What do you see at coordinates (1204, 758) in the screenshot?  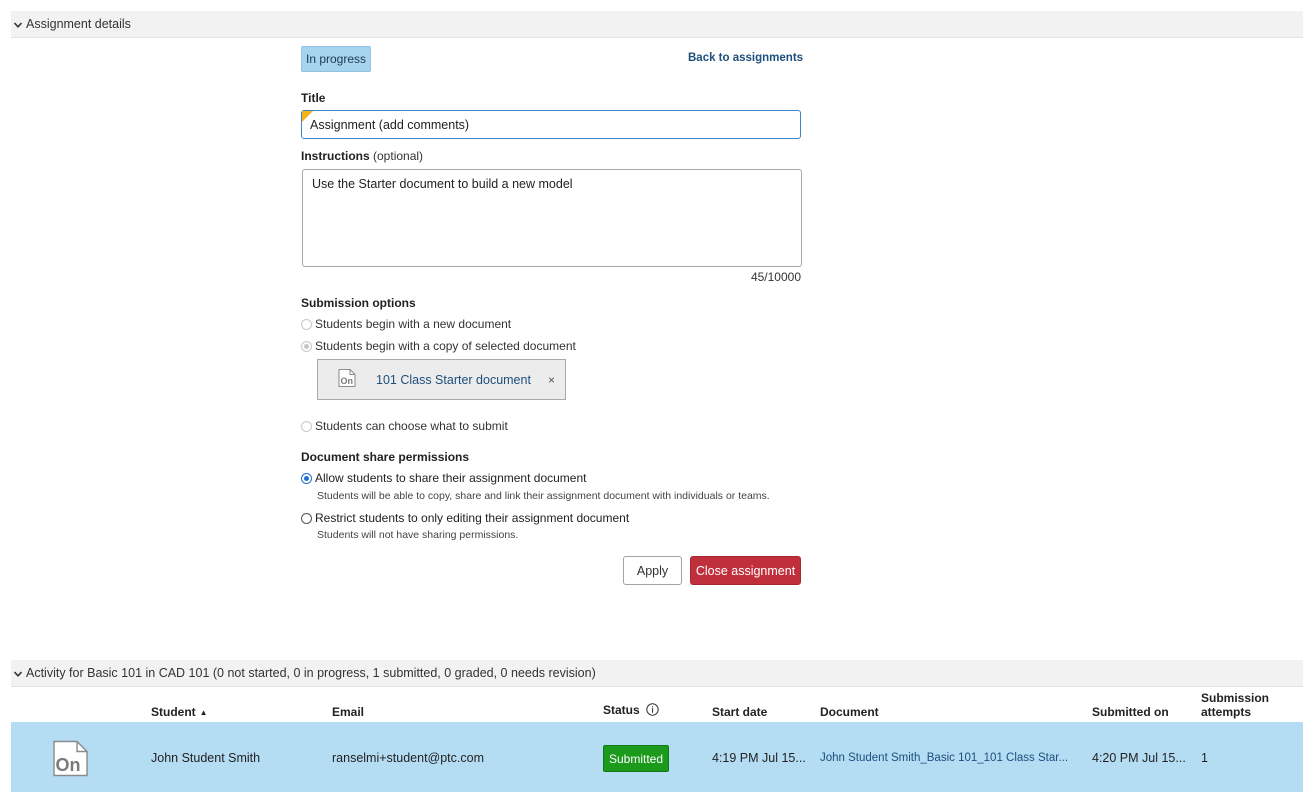 I see `submission-attempts: 1` at bounding box center [1204, 758].